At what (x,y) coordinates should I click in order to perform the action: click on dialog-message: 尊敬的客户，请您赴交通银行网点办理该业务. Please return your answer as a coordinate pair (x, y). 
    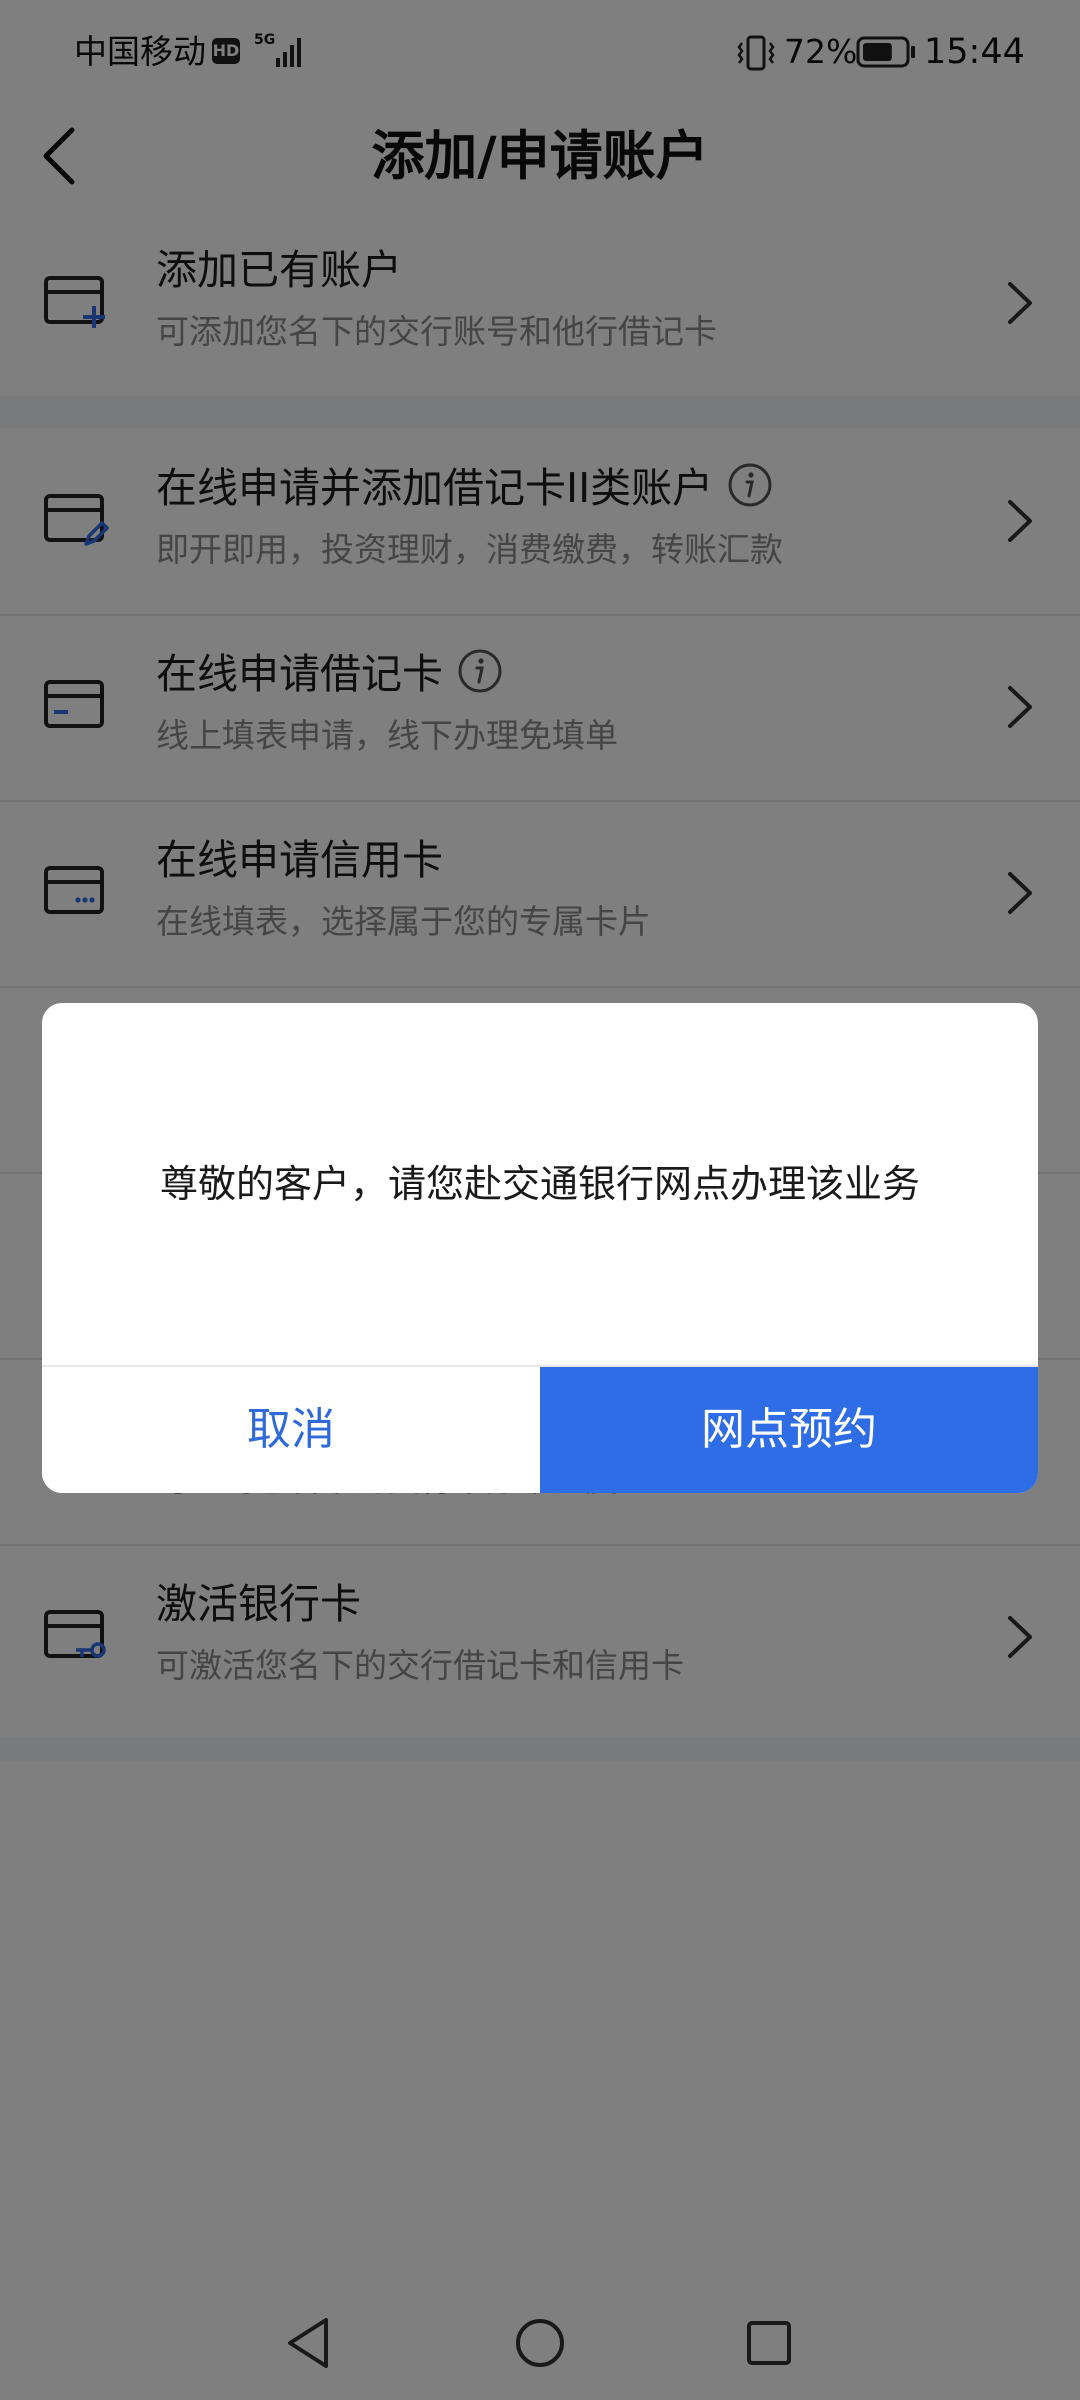
    Looking at the image, I should click on (539, 1184).